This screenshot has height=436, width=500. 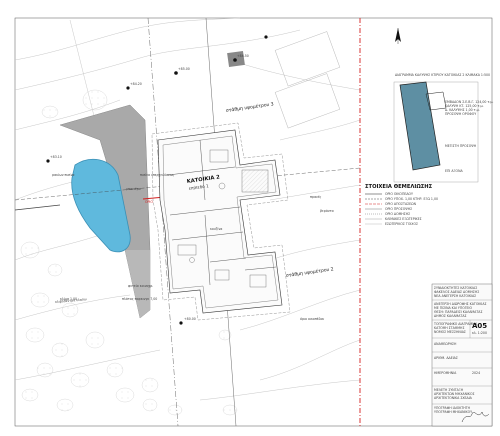 I want to click on elevation-2: +86.50, so click(x=243, y=56).